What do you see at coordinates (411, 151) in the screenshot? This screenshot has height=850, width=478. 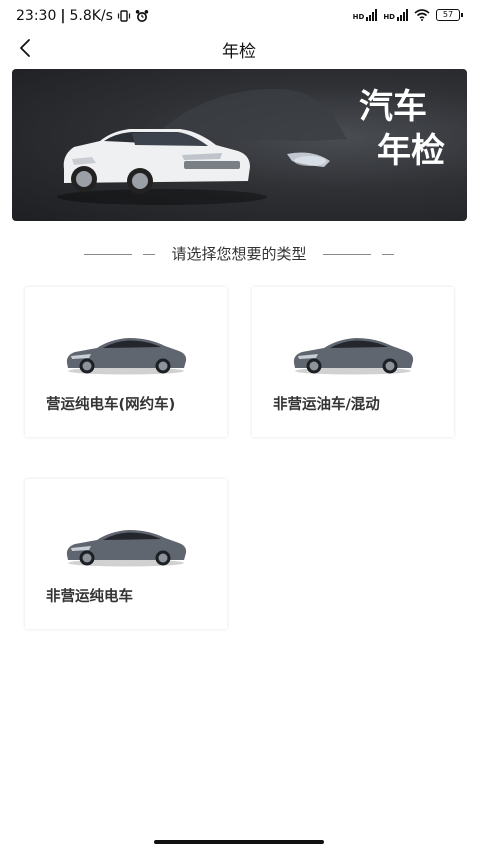 I see `banner-line-2: 年检` at bounding box center [411, 151].